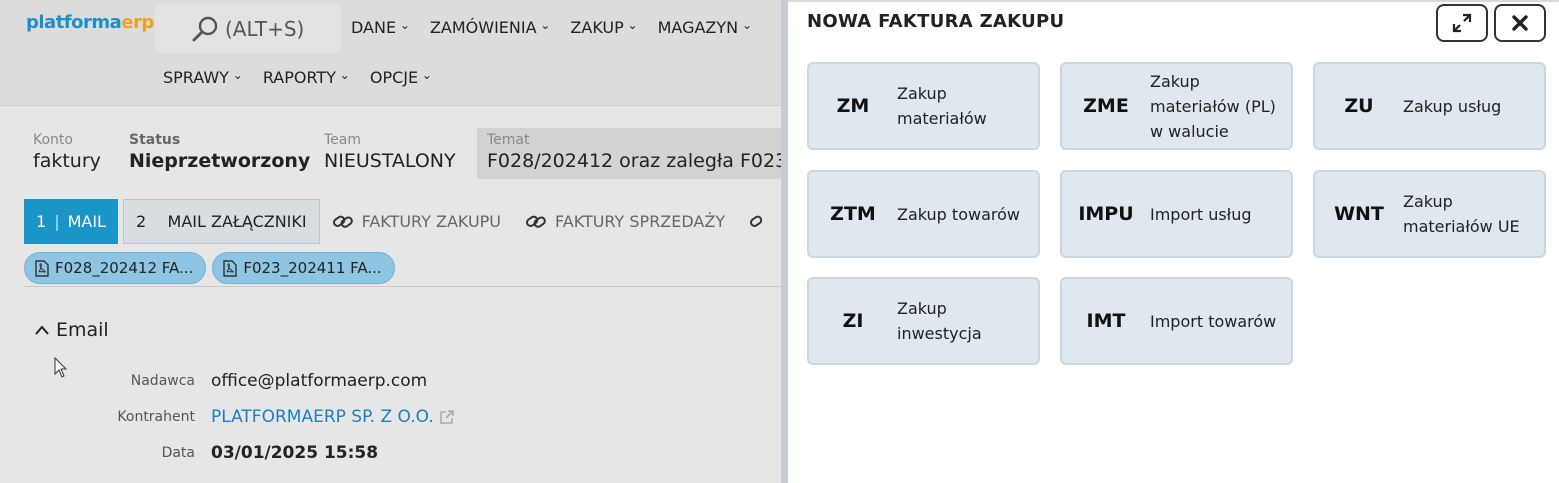 The height and width of the screenshot is (483, 1559). What do you see at coordinates (1213, 321) in the screenshot?
I see `invoice-type-desc: Import towarów` at bounding box center [1213, 321].